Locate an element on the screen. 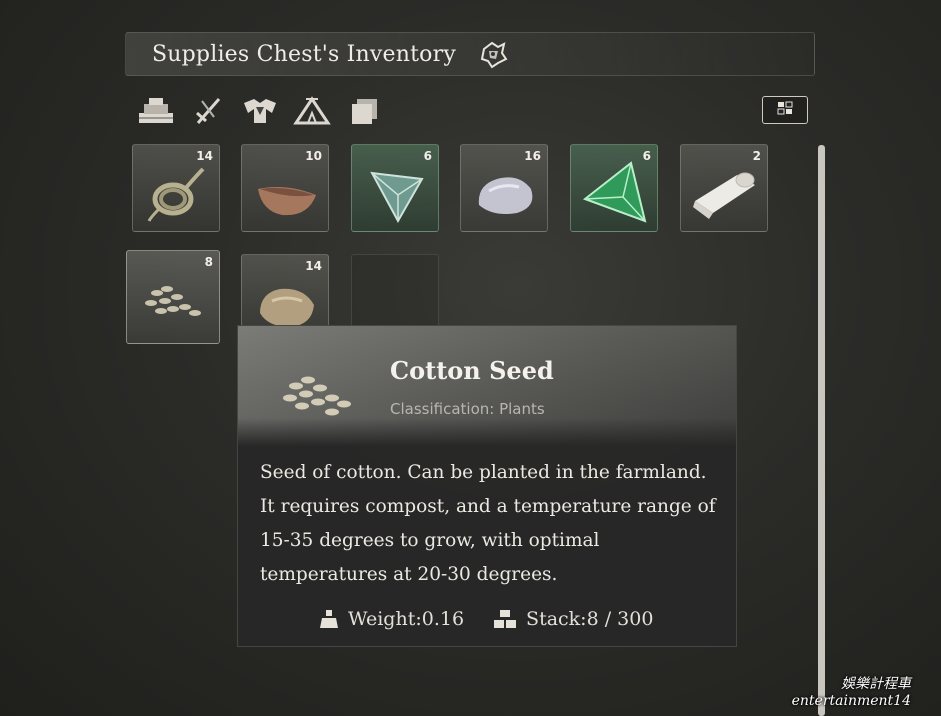 The width and height of the screenshot is (941, 716). emerald-crystal-icon is located at coordinates (614, 192).